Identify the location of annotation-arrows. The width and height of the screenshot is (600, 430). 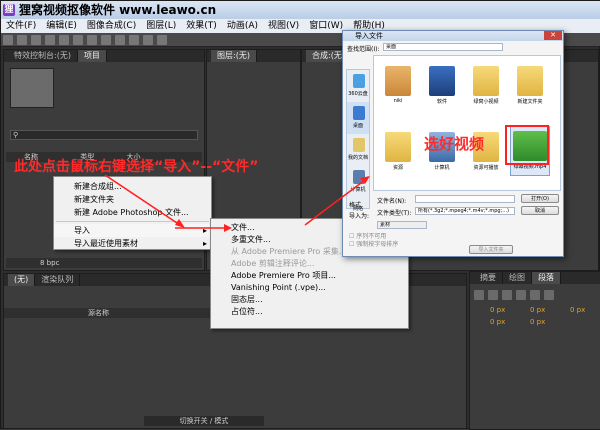
(237, 203).